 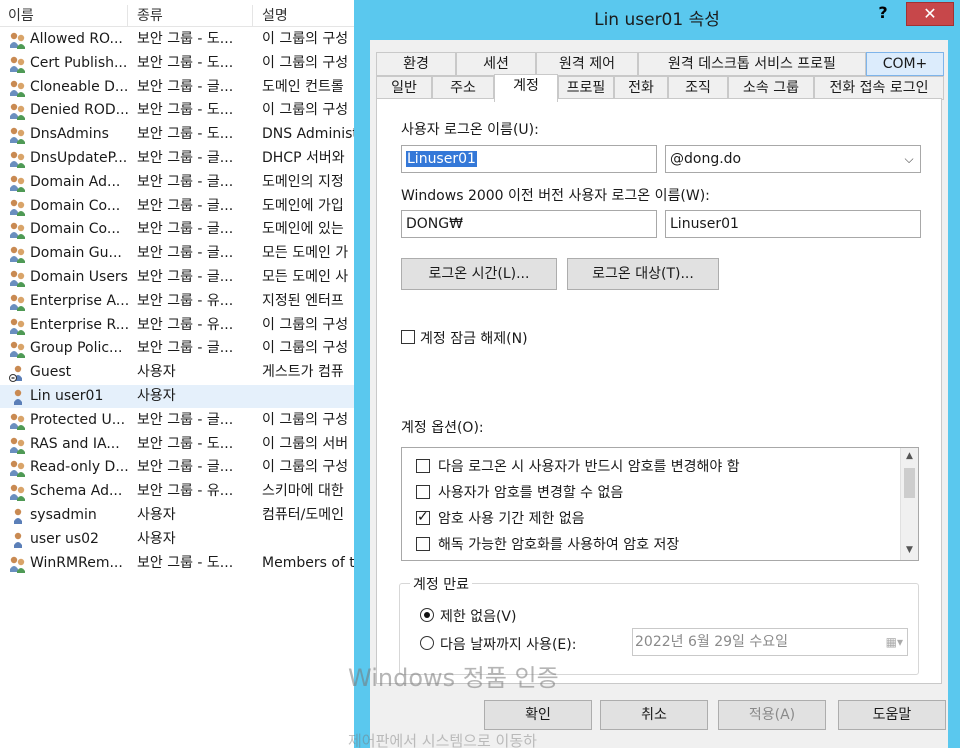 What do you see at coordinates (178, 539) in the screenshot?
I see `list-row: user us02 사용자` at bounding box center [178, 539].